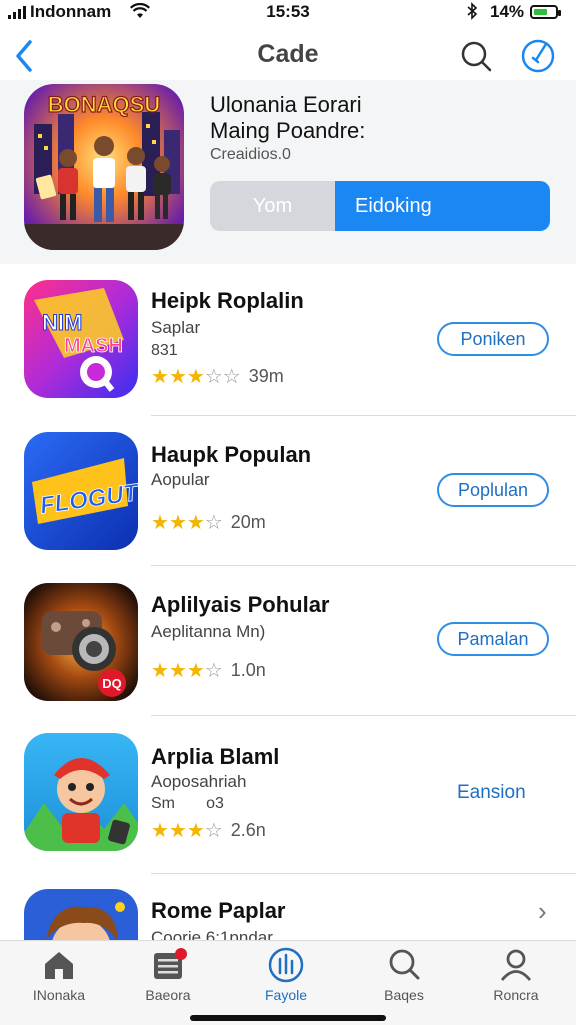  Describe the element at coordinates (472, 13) in the screenshot. I see `bluetooth-icon` at that location.